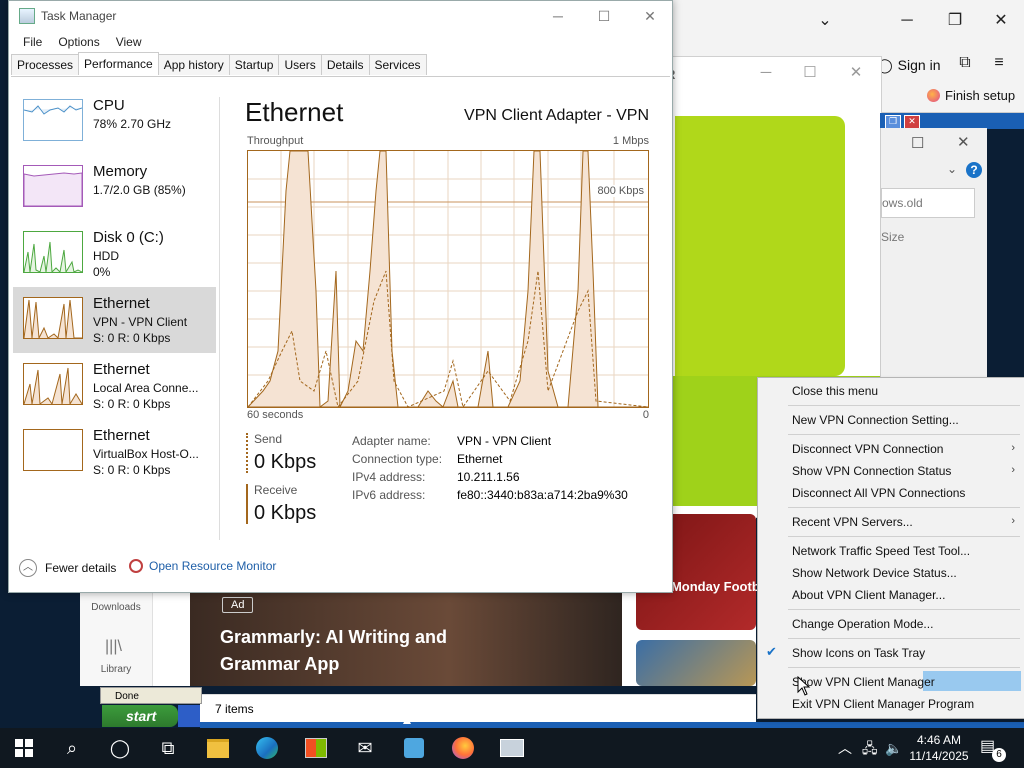 The width and height of the screenshot is (1024, 768). Describe the element at coordinates (878, 493) in the screenshot. I see `menu-item-disconnect-all: Disconnect All VPN Connections` at that location.